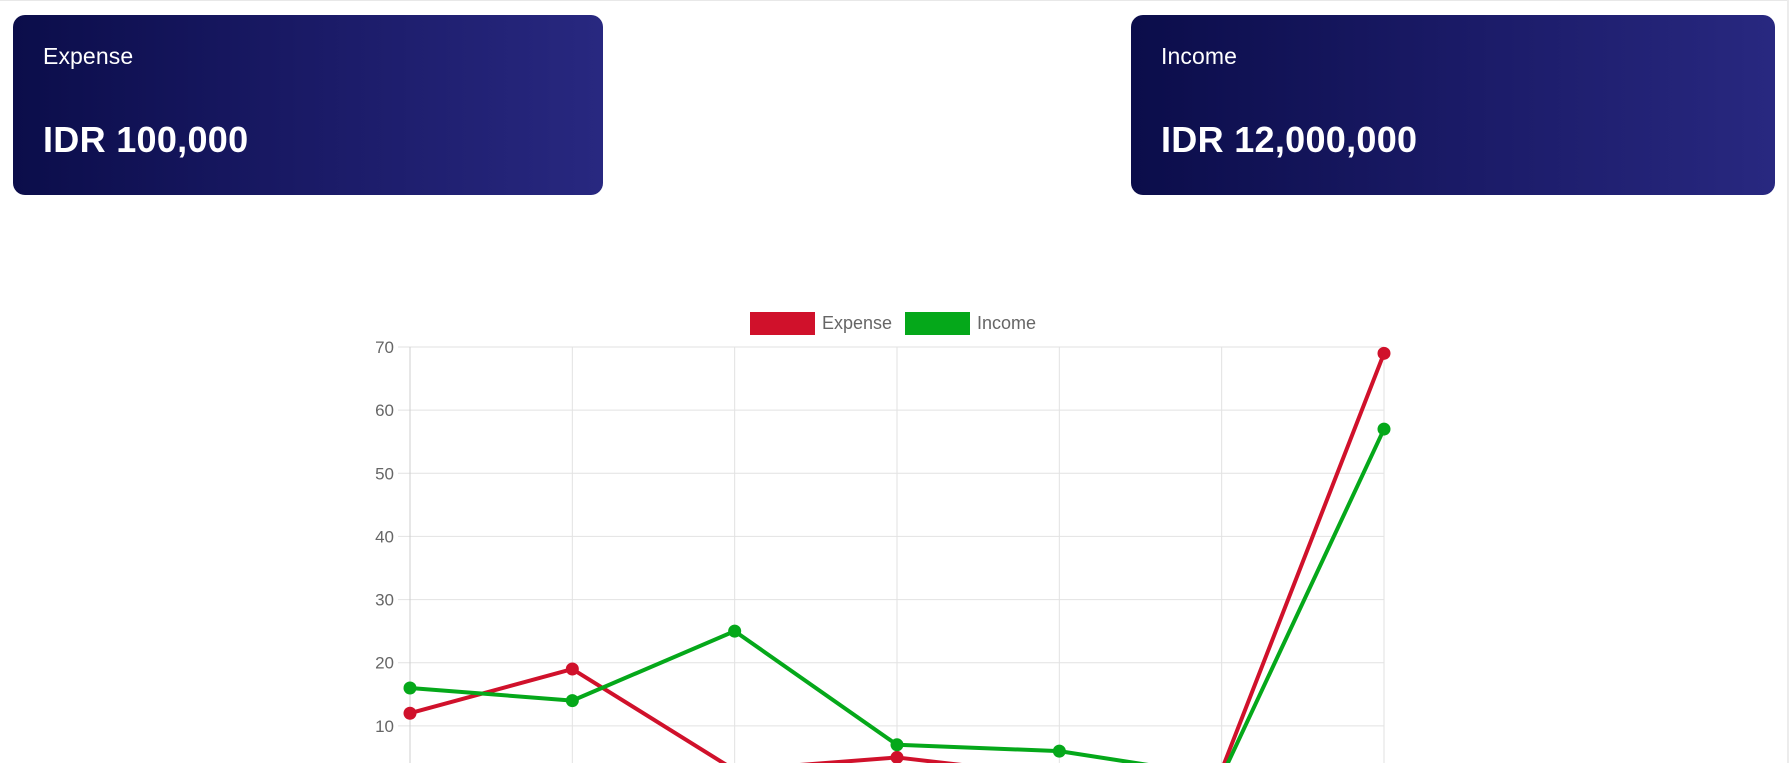 The height and width of the screenshot is (763, 1789). Describe the element at coordinates (857, 323) in the screenshot. I see `legend-label-expense: Expense` at that location.